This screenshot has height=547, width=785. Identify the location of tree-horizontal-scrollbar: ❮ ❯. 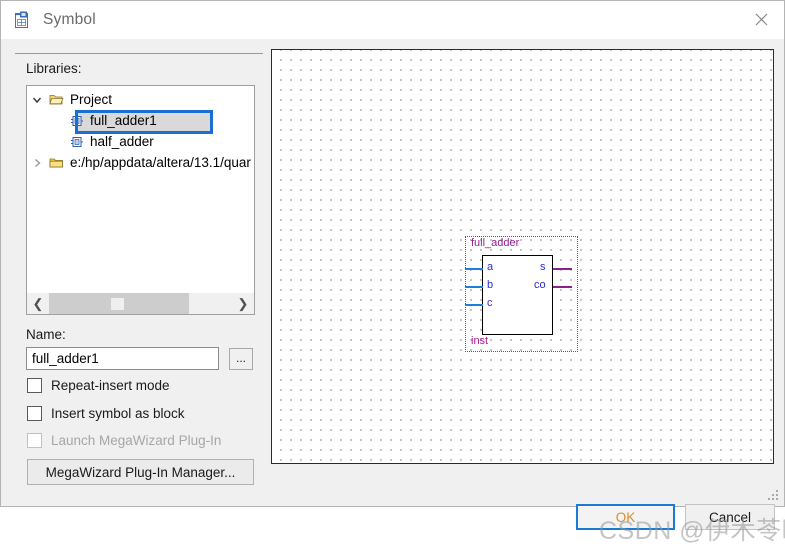
(140, 303).